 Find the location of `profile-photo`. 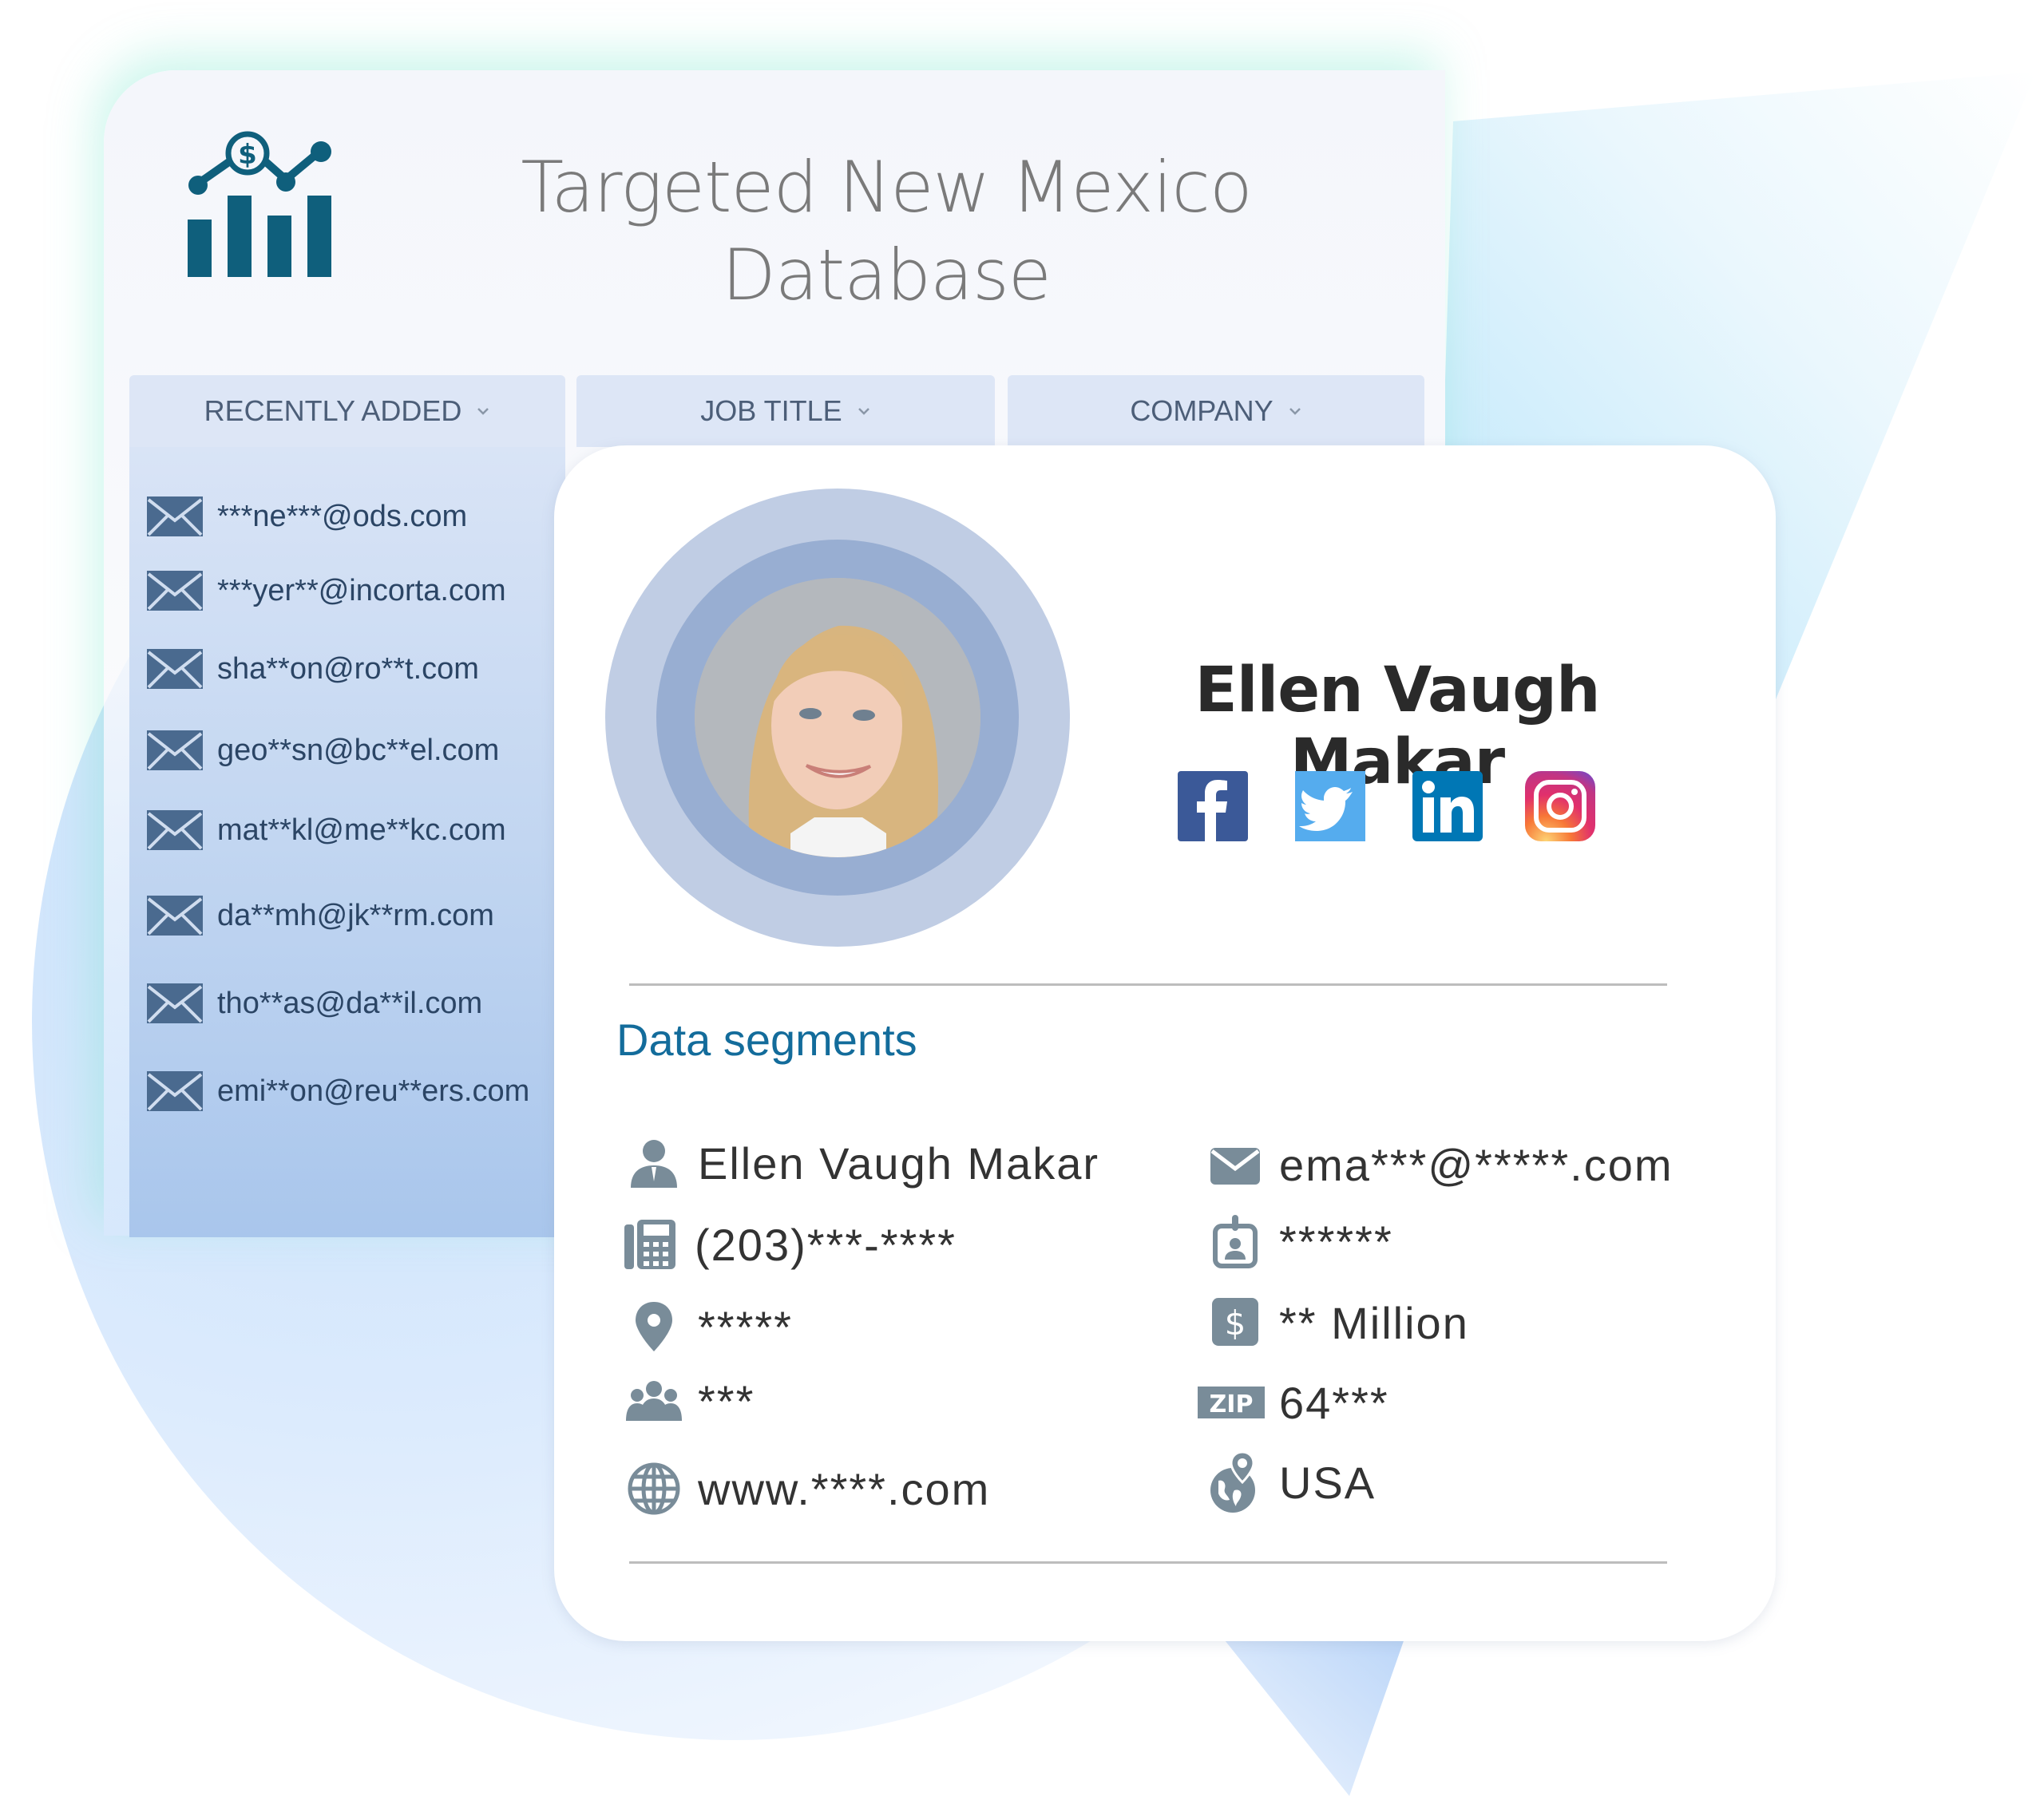

profile-photo is located at coordinates (837, 717).